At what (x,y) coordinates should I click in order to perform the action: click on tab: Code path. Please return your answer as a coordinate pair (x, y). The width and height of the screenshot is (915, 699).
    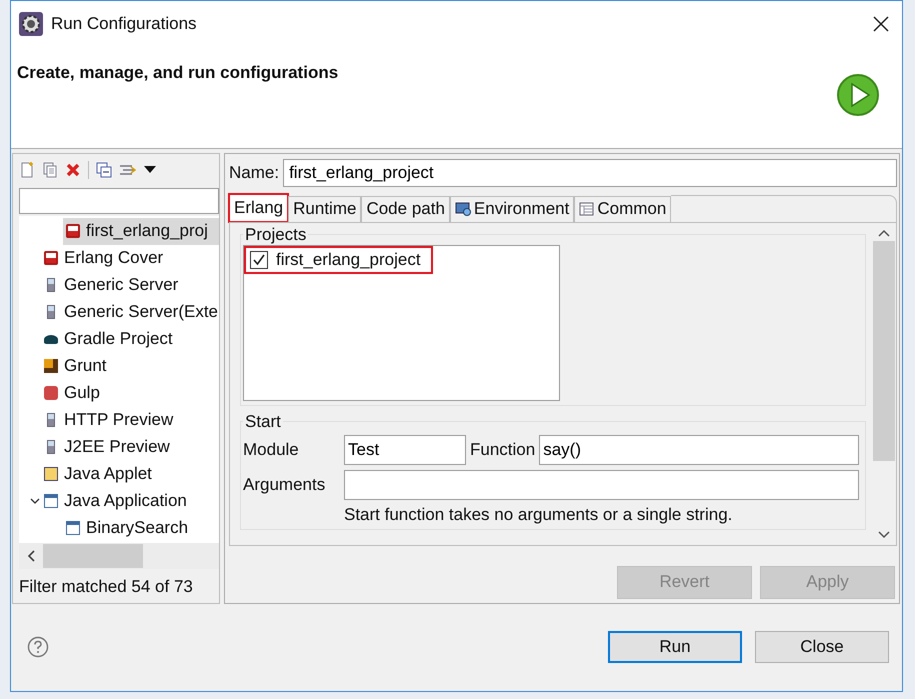
    Looking at the image, I should click on (405, 209).